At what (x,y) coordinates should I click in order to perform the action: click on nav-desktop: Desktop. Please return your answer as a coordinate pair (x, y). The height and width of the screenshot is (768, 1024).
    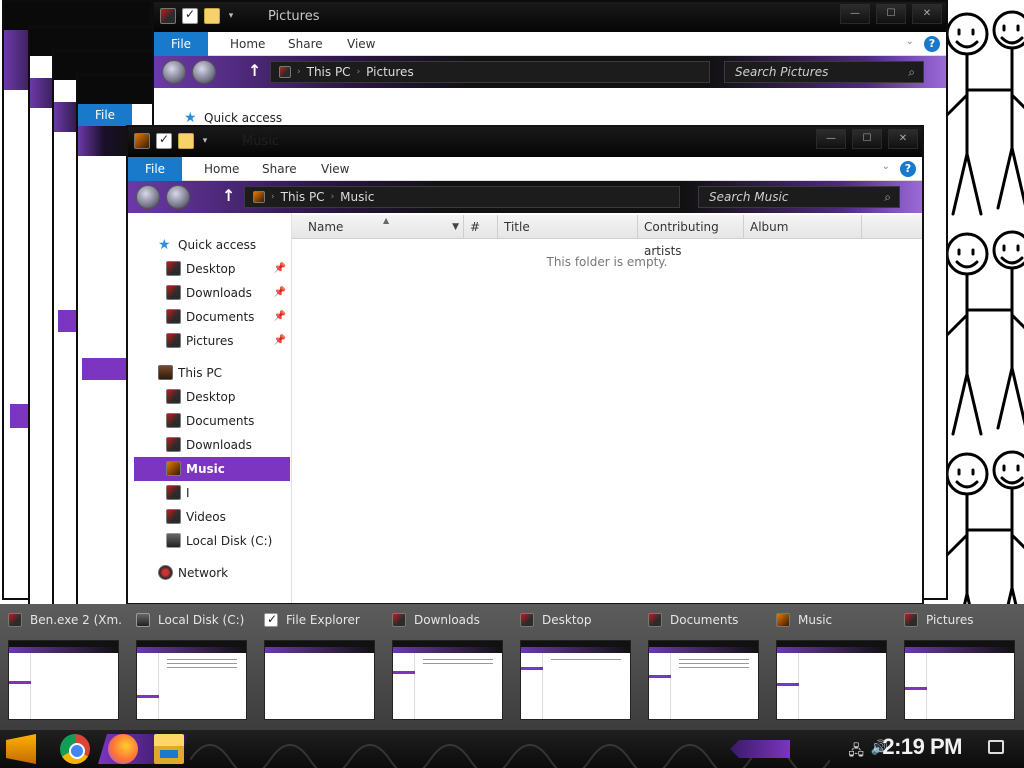
    Looking at the image, I should click on (209, 397).